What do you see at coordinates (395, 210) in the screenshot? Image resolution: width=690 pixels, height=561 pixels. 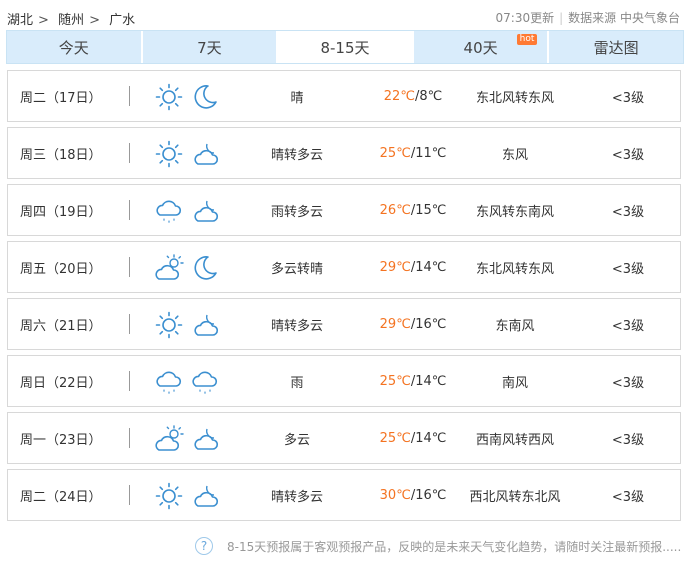 I see `high-temp: 26℃` at bounding box center [395, 210].